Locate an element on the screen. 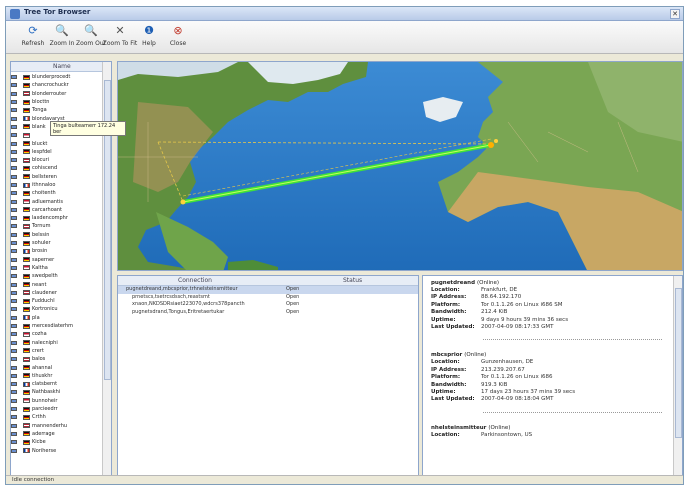 The height and width of the screenshot is (489, 689). router-name: lespfdel is located at coordinates (42, 151).